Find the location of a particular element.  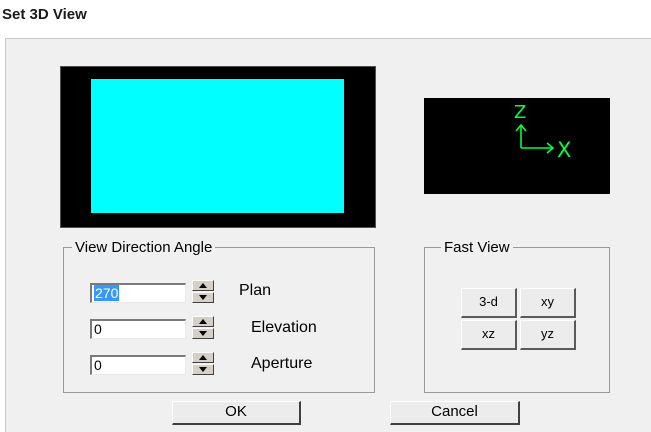

view-xz-button: xz is located at coordinates (489, 335).